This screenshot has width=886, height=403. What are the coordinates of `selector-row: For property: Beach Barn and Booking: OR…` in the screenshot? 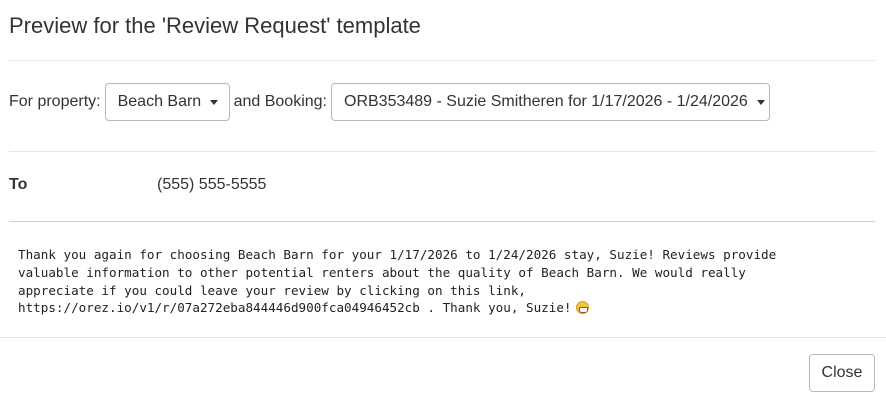 It's located at (389, 102).